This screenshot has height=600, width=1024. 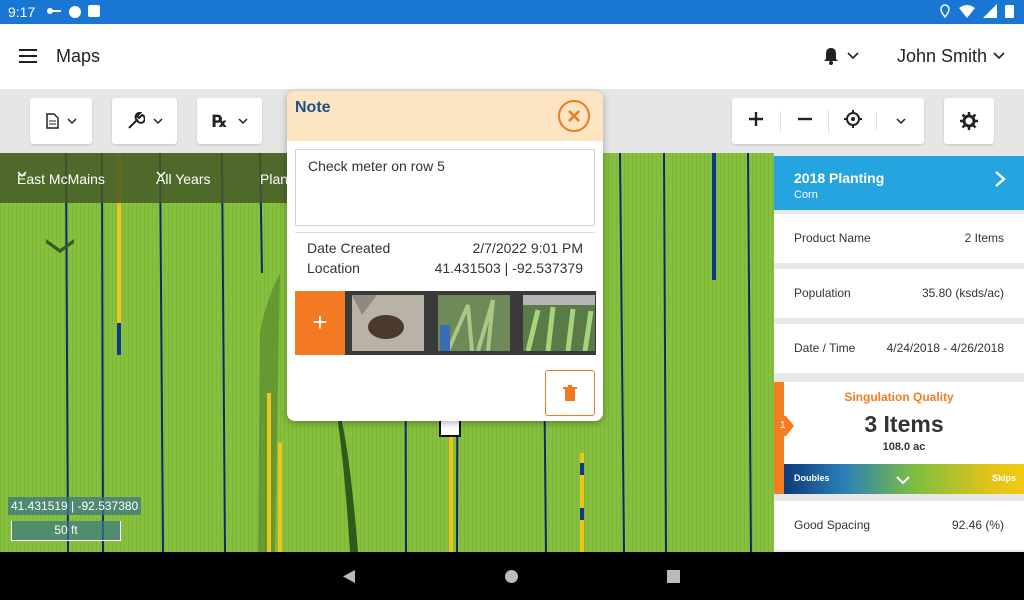 What do you see at coordinates (899, 238) in the screenshot?
I see `product-name-row: Product Name 2 Items` at bounding box center [899, 238].